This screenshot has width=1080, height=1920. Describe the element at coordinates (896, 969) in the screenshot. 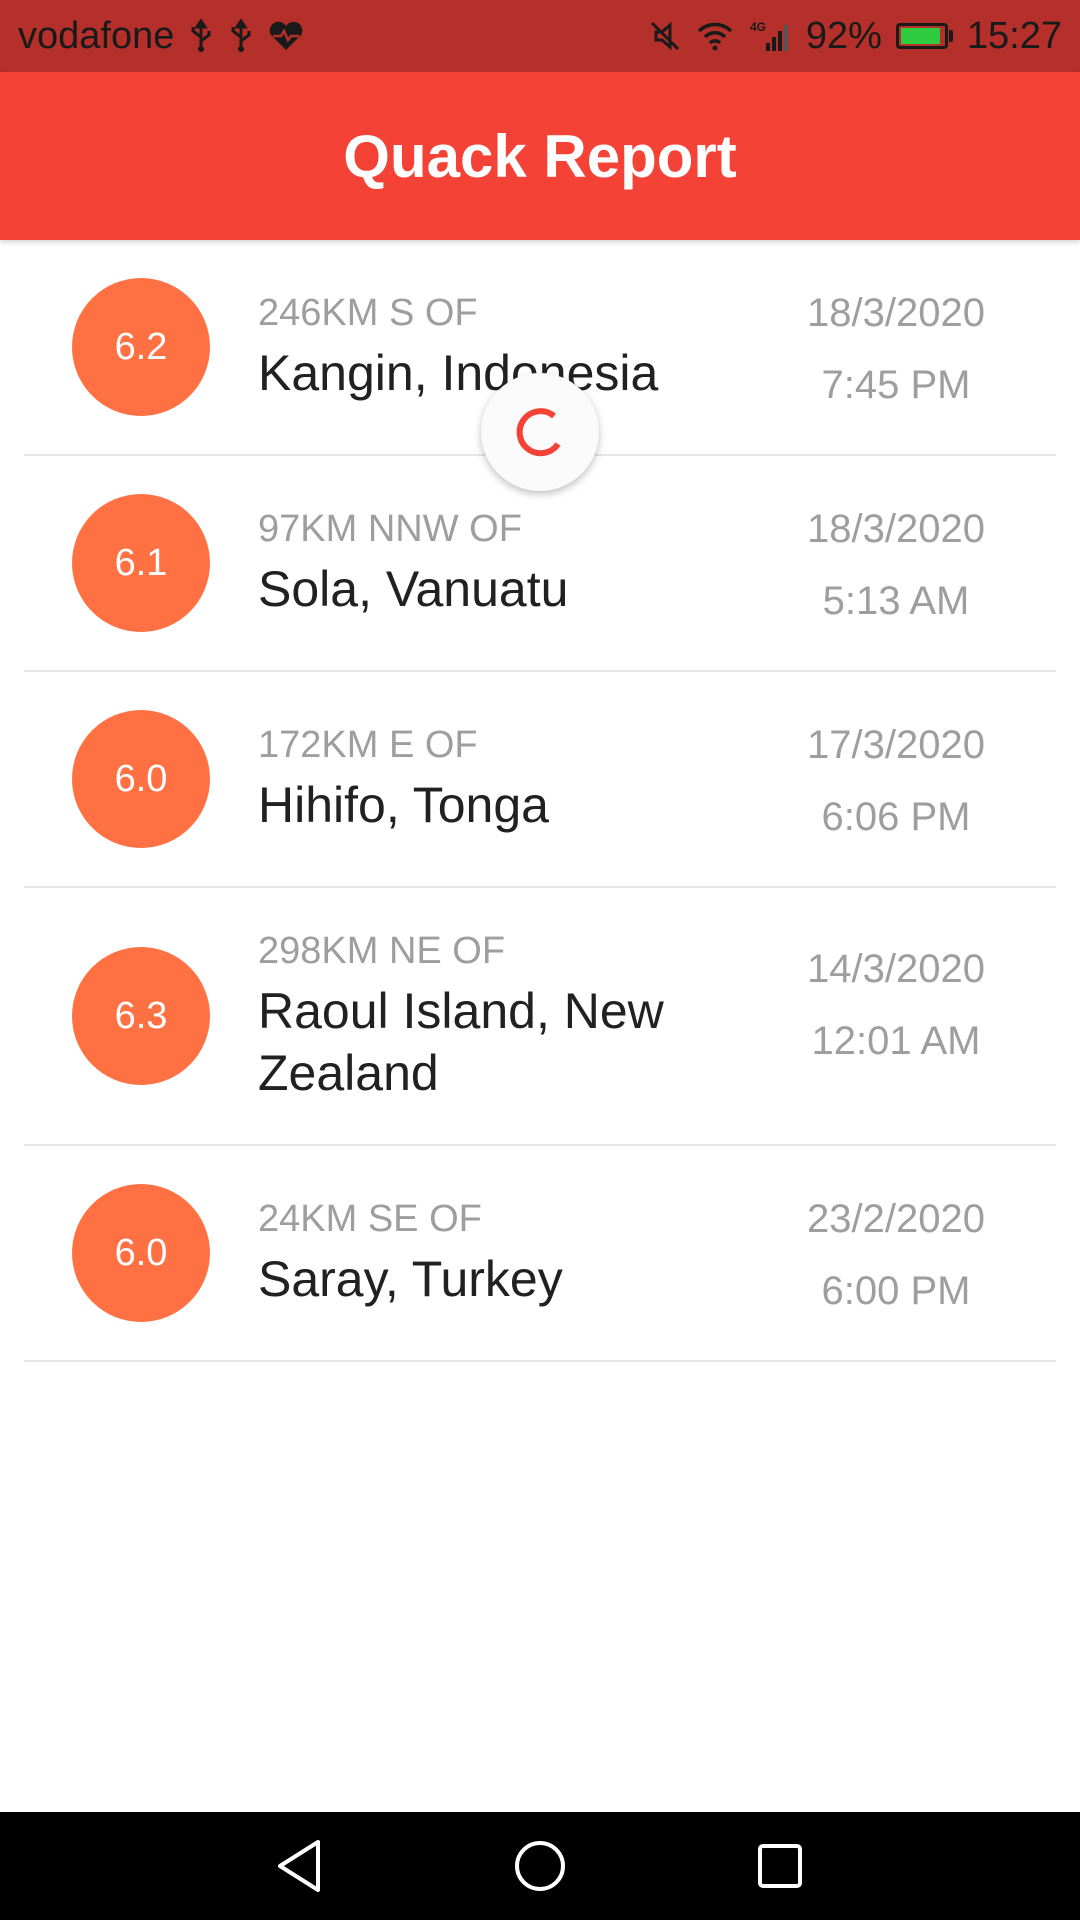

I see `quake-date: 14/3/2020` at that location.